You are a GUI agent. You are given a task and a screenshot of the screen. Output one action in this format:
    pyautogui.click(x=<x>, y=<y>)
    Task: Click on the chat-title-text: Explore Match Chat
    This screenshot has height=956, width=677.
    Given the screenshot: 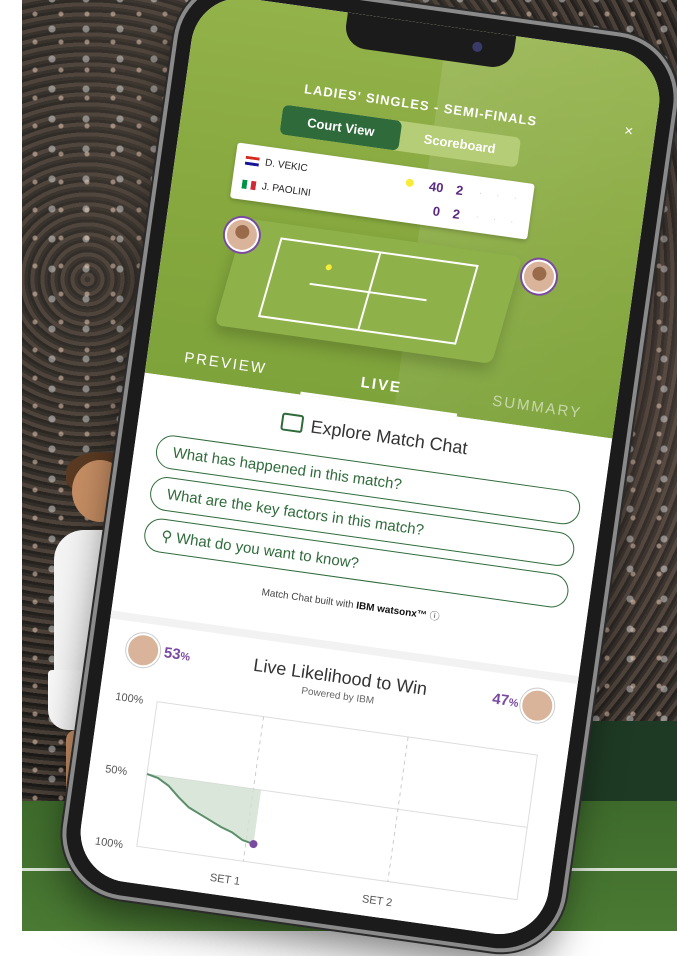 What is the action you would take?
    pyautogui.click(x=389, y=437)
    